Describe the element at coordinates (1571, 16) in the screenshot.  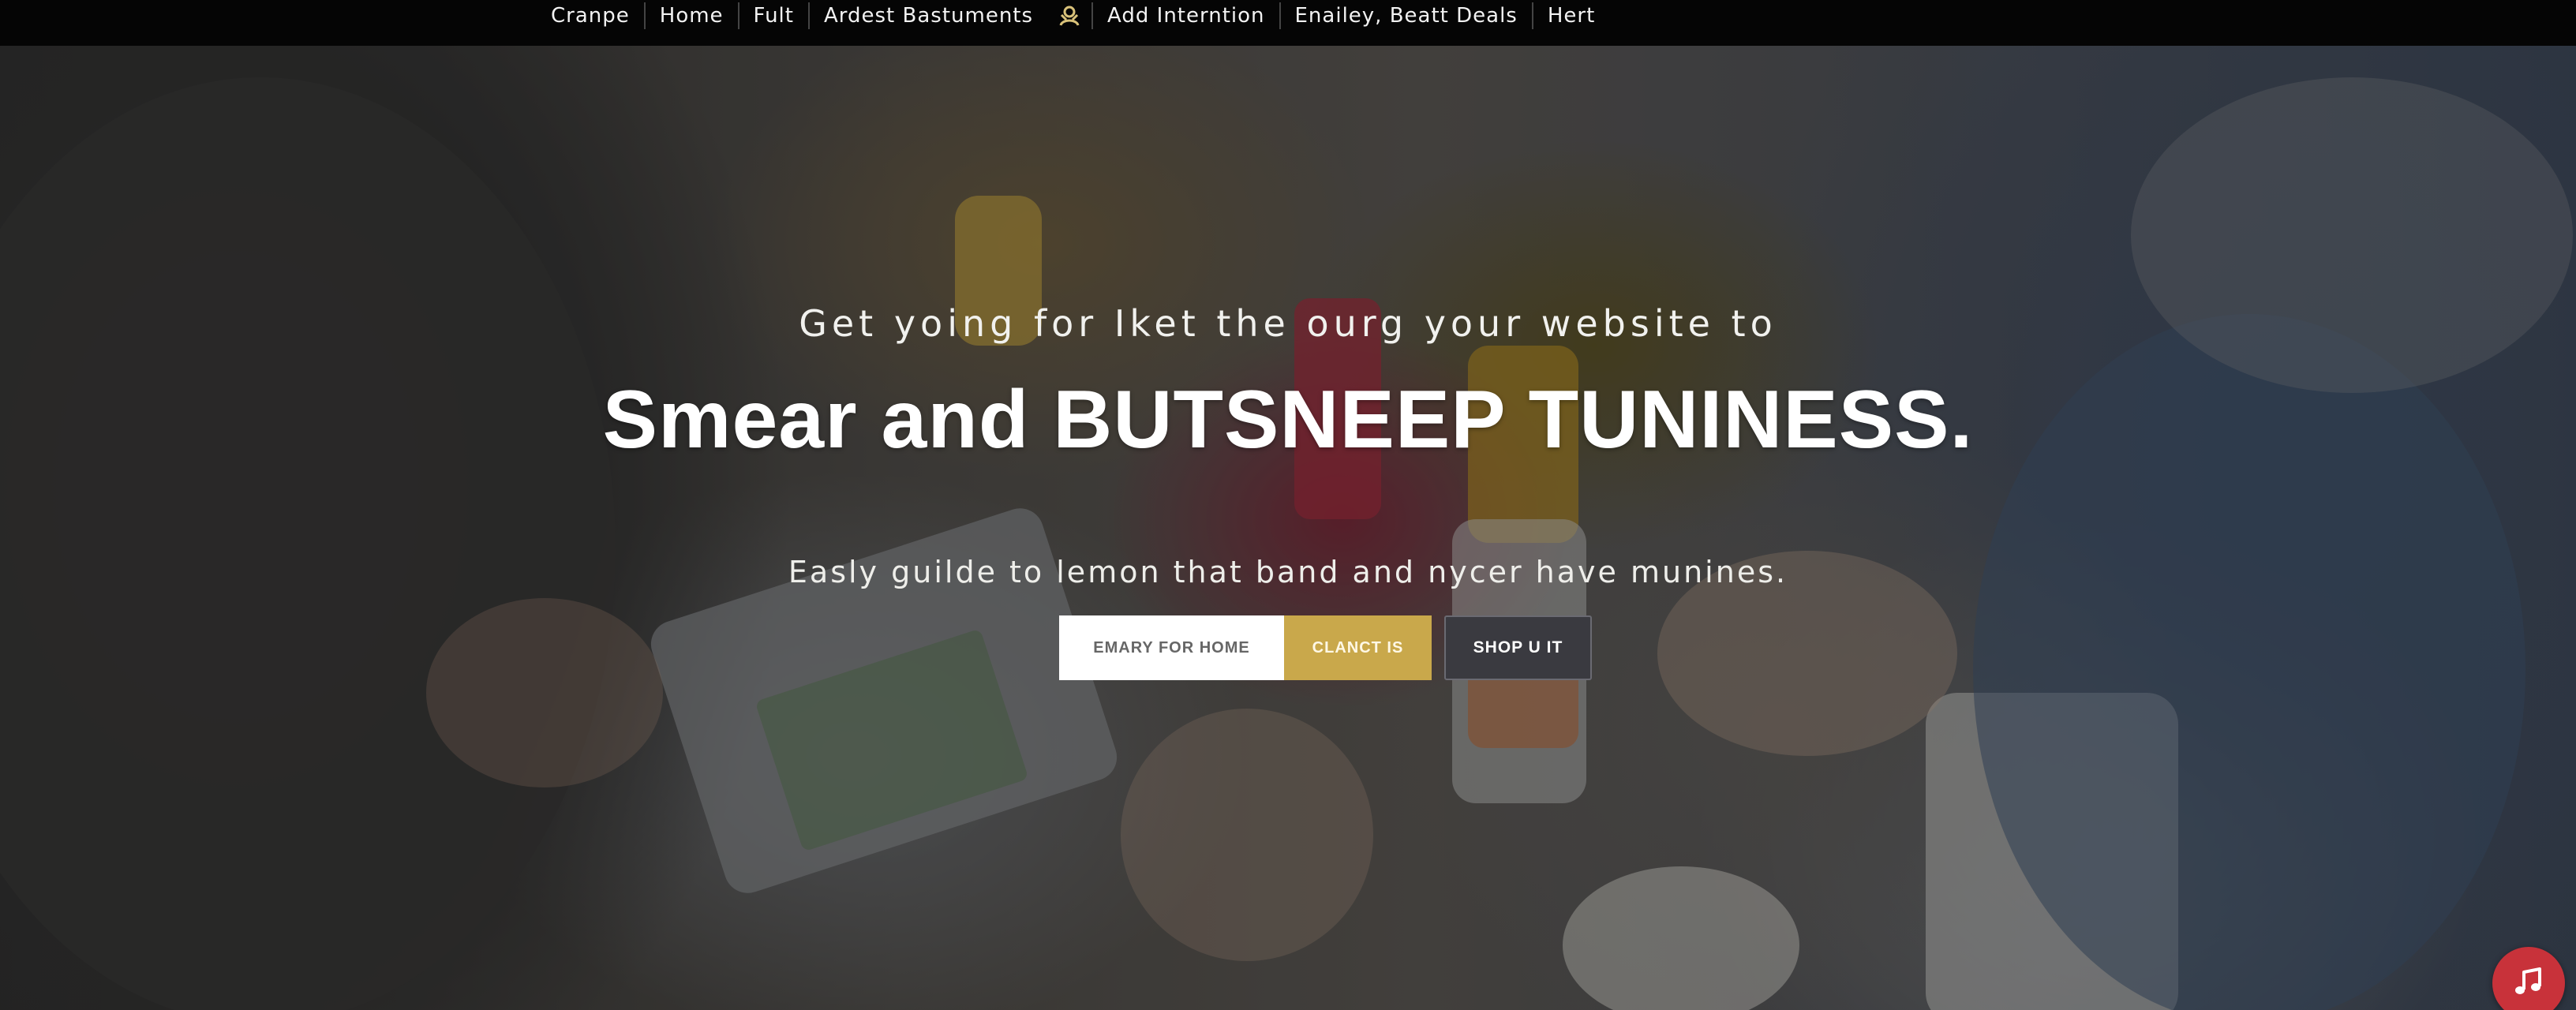
I see `nav-item-hert: Hert` at that location.